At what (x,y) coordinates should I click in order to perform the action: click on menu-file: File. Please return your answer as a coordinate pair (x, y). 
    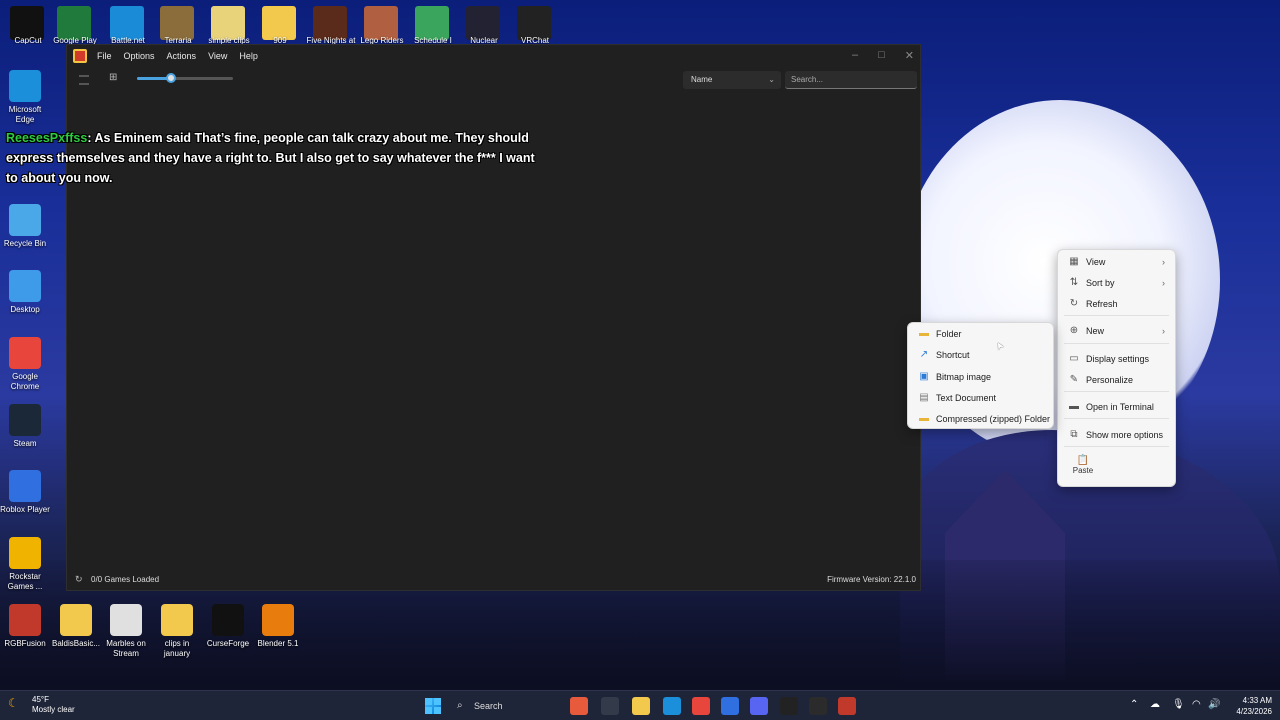
    Looking at the image, I should click on (104, 56).